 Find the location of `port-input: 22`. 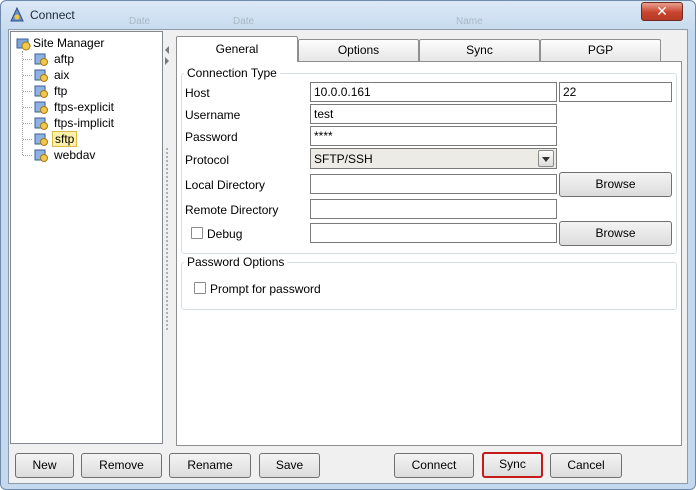

port-input: 22 is located at coordinates (615, 92).